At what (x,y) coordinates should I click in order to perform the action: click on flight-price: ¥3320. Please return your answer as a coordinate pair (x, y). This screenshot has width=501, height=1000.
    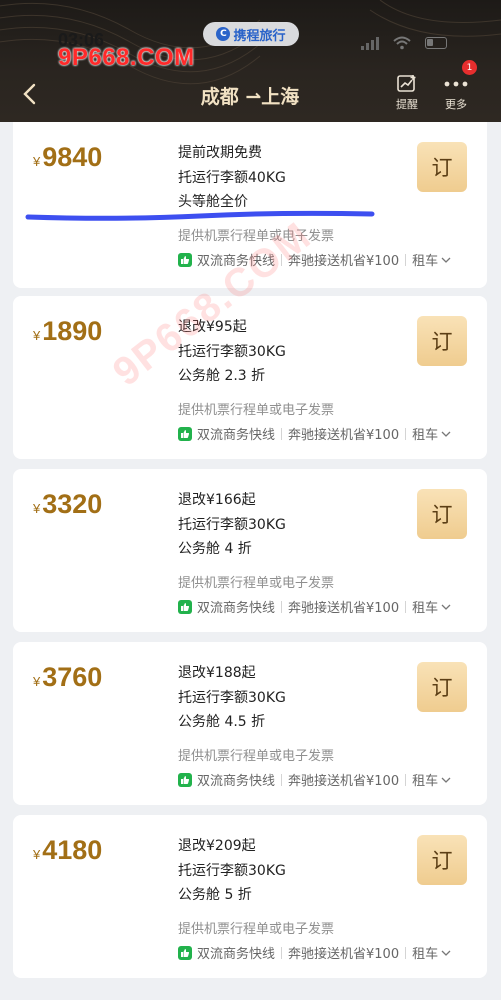
    Looking at the image, I should click on (68, 504).